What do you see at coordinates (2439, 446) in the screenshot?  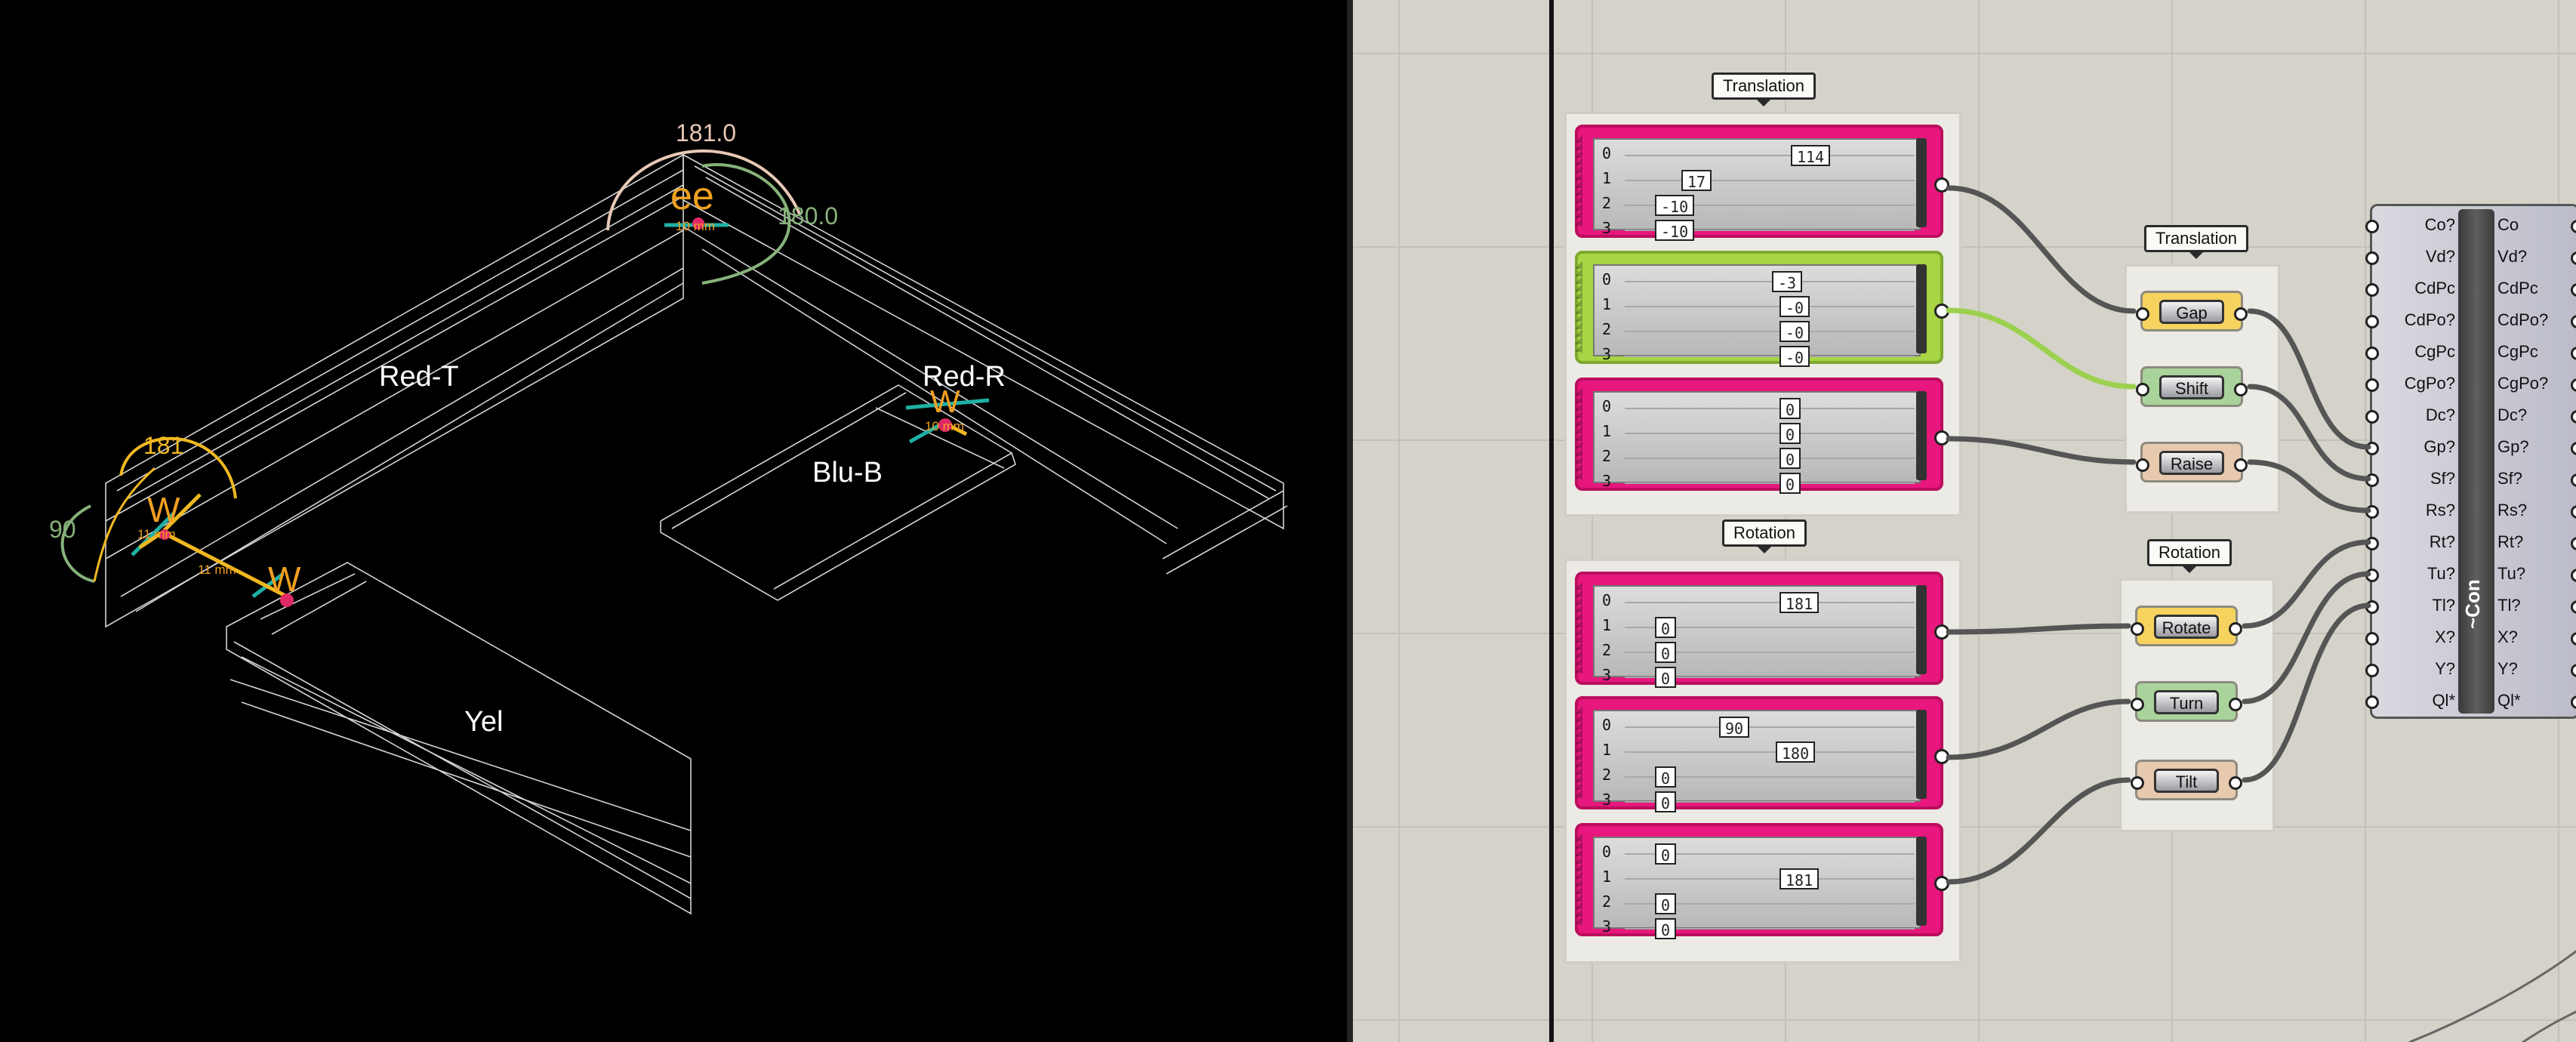 I see `connector-input-label: Gp?` at bounding box center [2439, 446].